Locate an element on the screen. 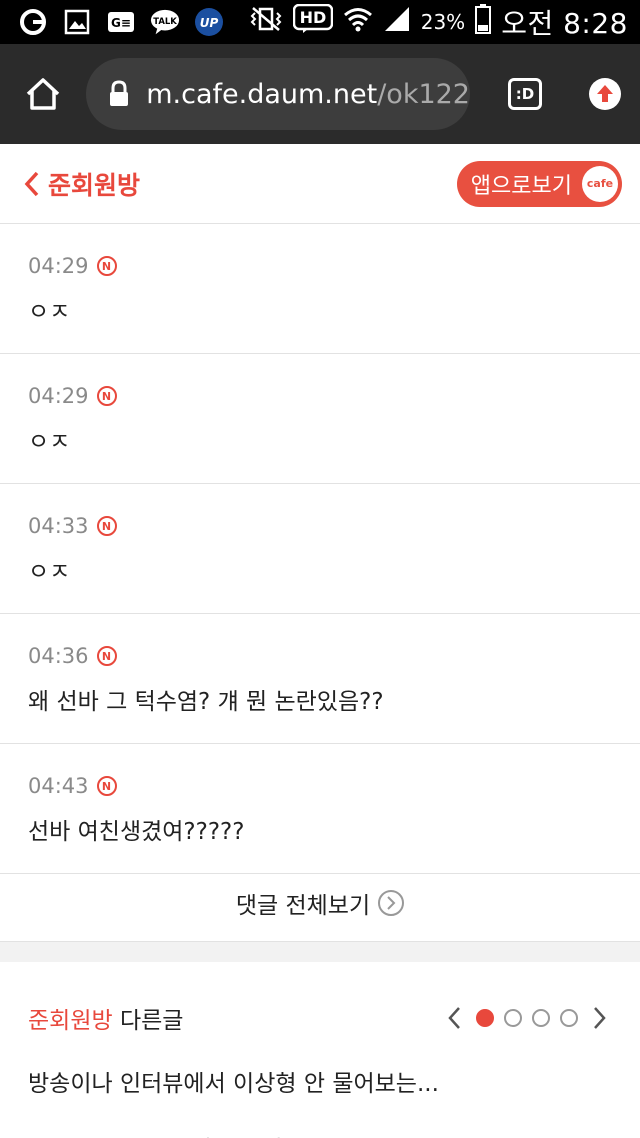 Image resolution: width=640 pixels, height=1138 pixels. up-icon: UP is located at coordinates (209, 22).